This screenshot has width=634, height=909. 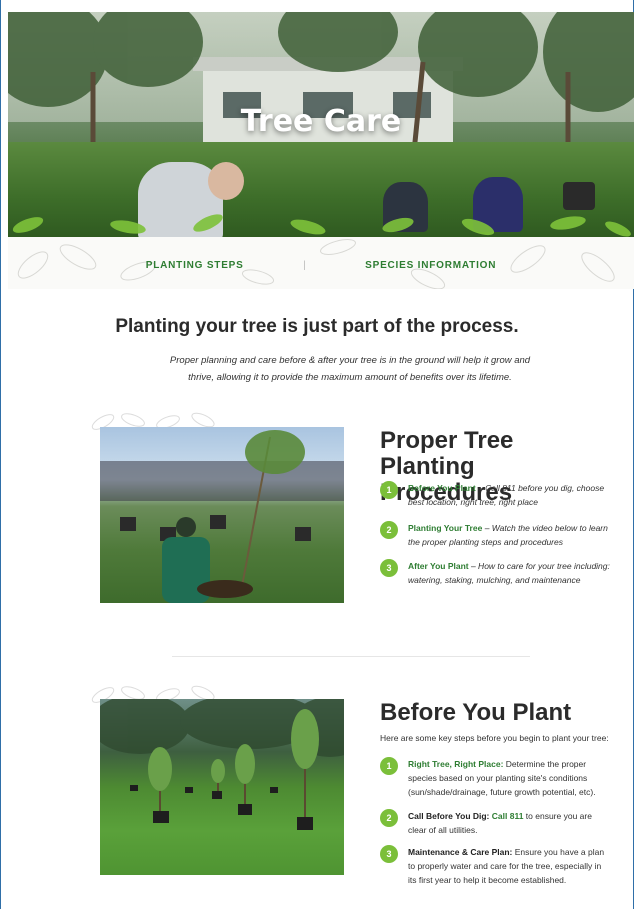 What do you see at coordinates (222, 787) in the screenshot?
I see `photo-planted-saplings` at bounding box center [222, 787].